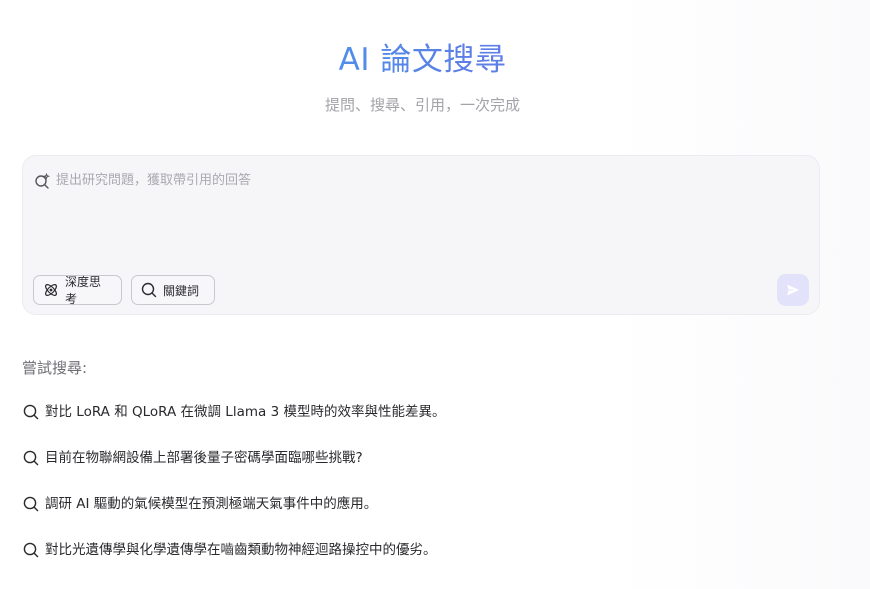 The height and width of the screenshot is (589, 870). I want to click on page-subtitle: 提問、搜尋、引用，一次完成, so click(422, 105).